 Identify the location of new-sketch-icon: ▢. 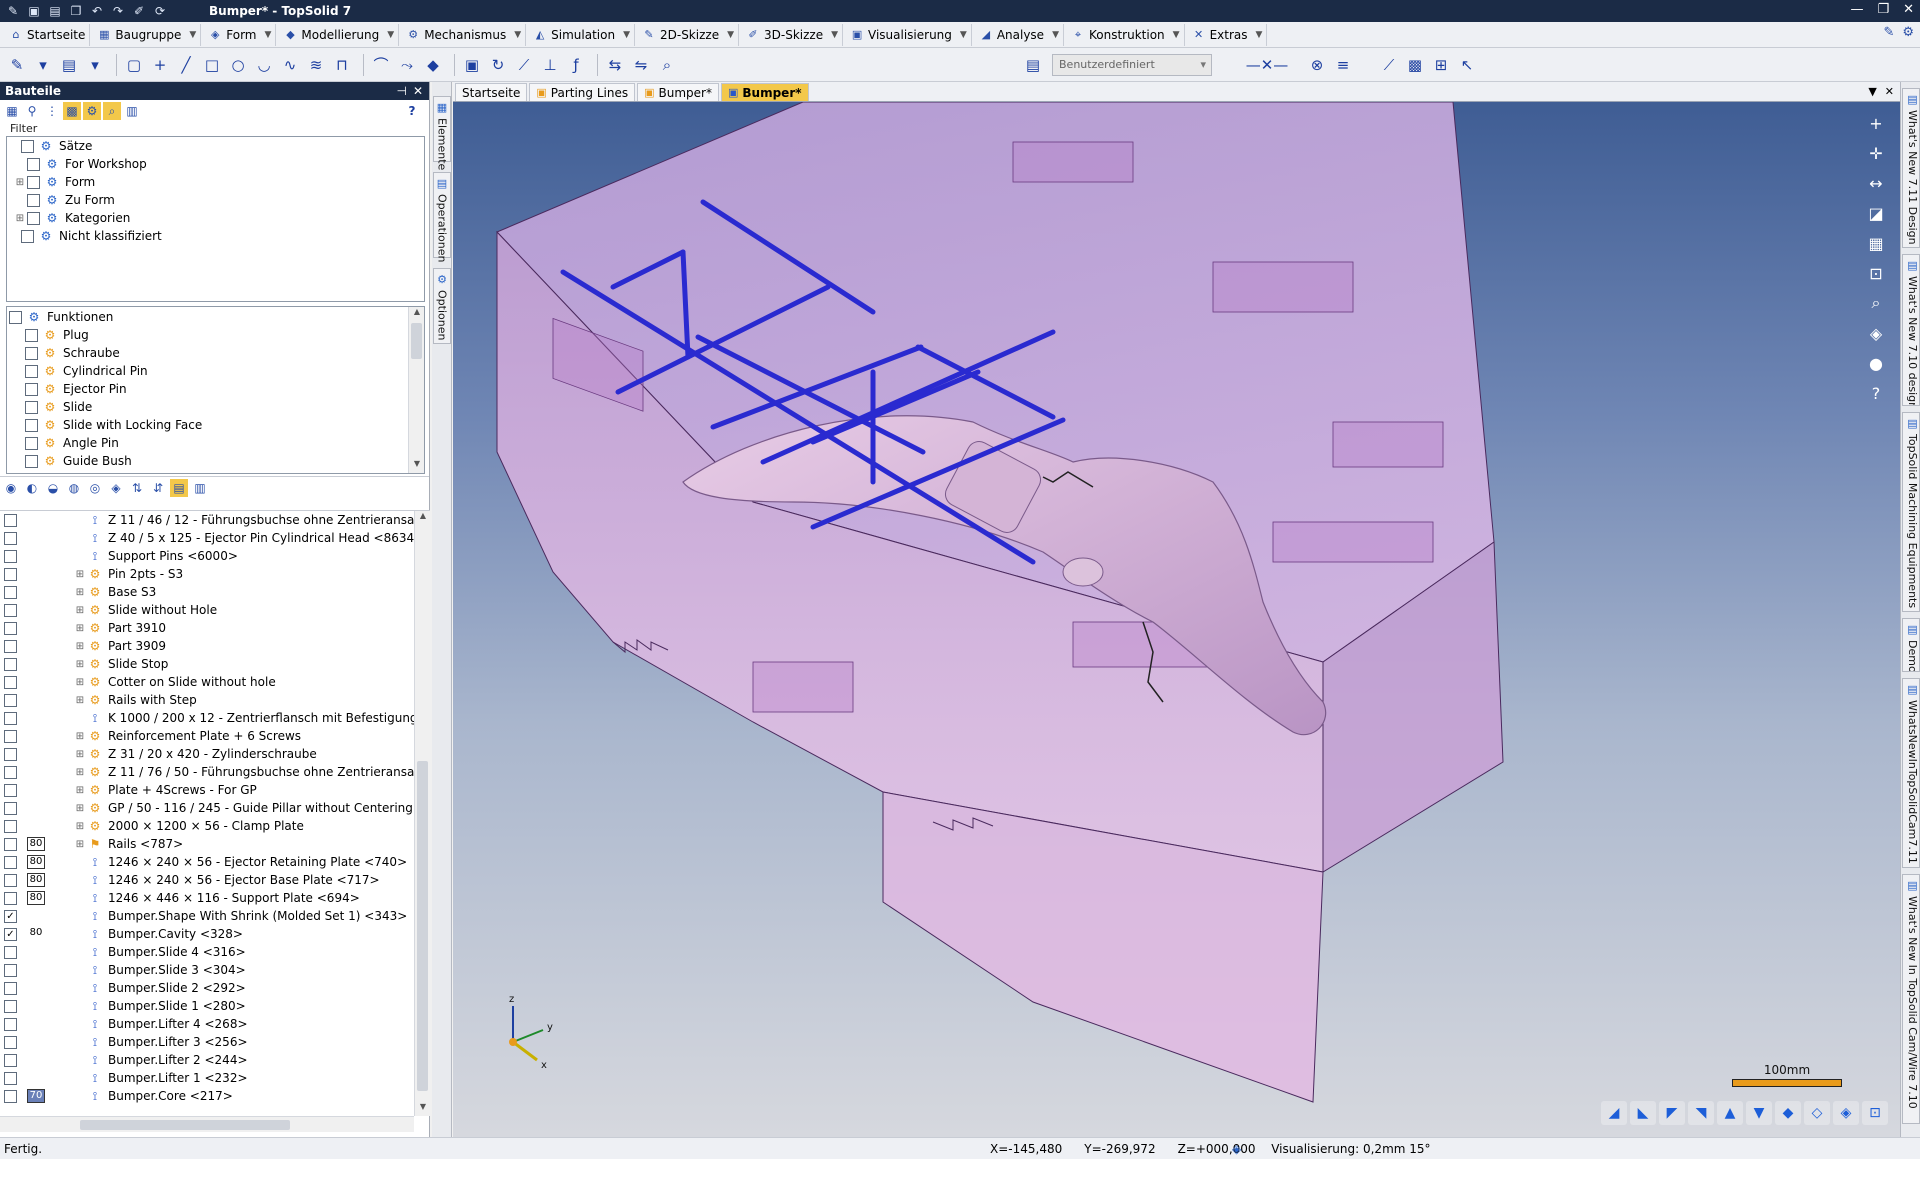
(134, 65).